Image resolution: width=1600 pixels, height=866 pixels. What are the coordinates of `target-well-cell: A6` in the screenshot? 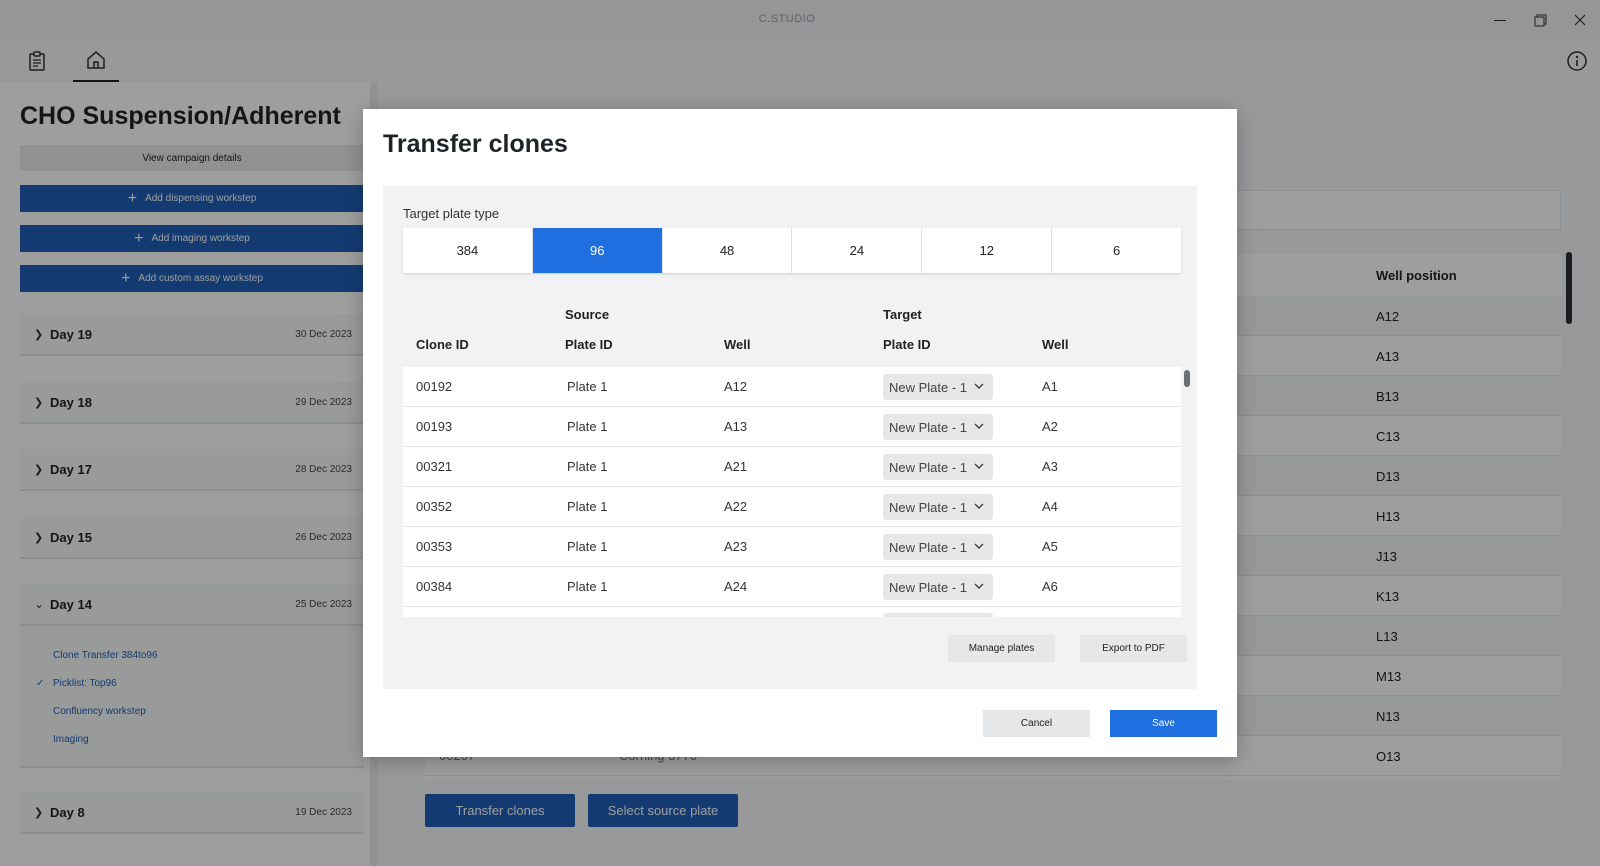 It's located at (1050, 586).